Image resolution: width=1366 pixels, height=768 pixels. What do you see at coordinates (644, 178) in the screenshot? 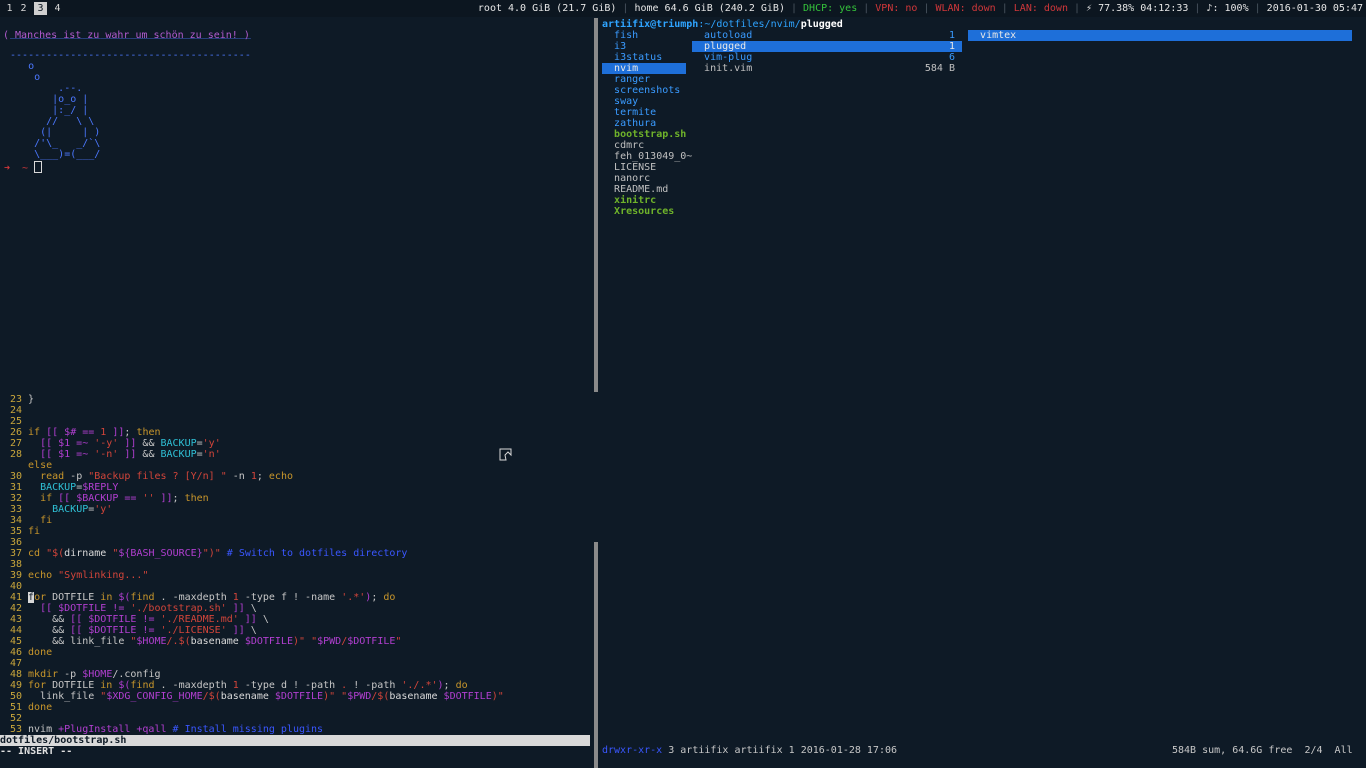
I see `ranger-entry: nanorc` at bounding box center [644, 178].